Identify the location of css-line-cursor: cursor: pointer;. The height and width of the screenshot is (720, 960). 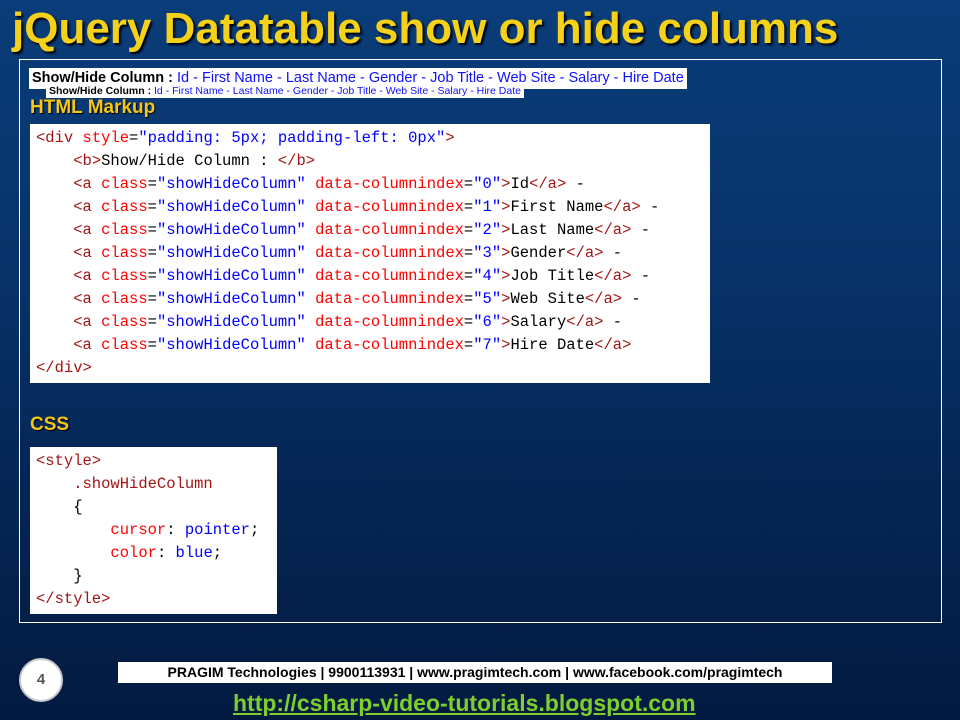
(185, 530).